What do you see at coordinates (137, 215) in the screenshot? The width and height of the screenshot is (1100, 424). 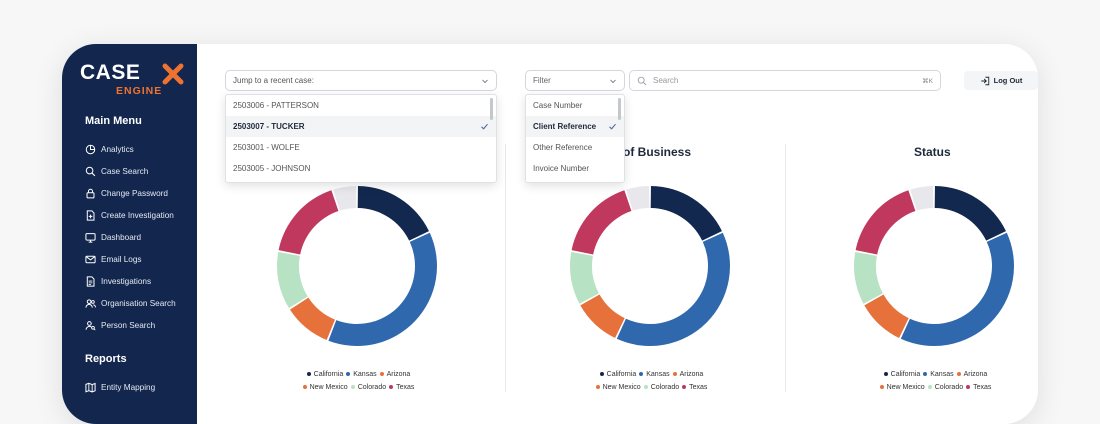 I see `sidebar-item-label: Create Investigation` at bounding box center [137, 215].